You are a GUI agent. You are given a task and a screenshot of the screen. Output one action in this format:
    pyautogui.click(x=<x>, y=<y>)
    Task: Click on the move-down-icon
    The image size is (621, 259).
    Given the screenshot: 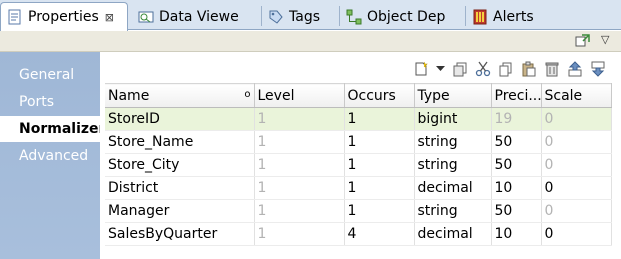 What is the action you would take?
    pyautogui.click(x=598, y=69)
    